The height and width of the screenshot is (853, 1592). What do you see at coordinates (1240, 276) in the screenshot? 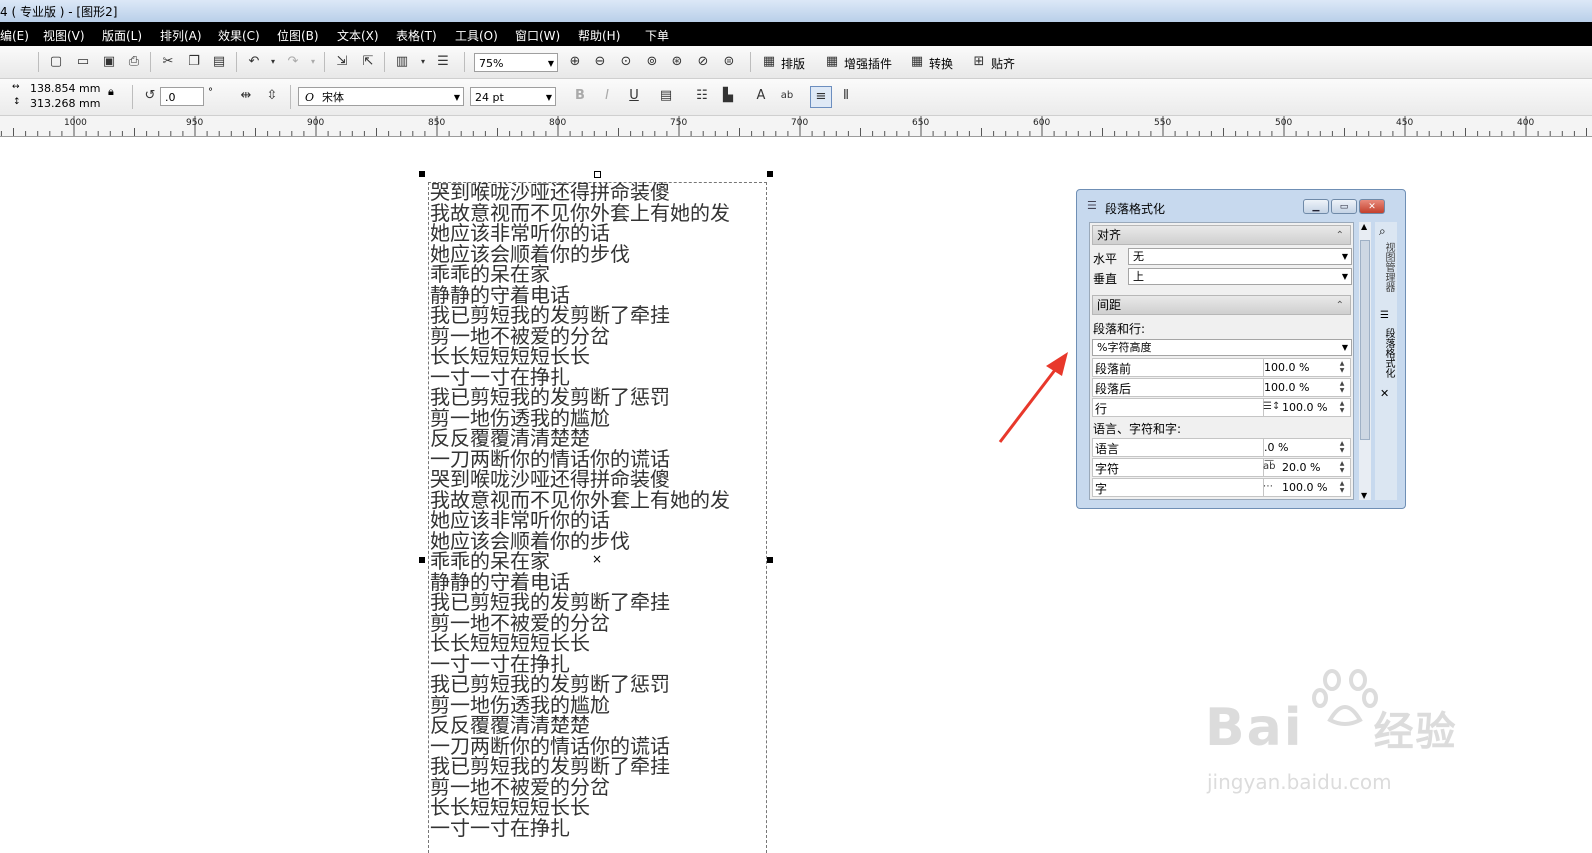
I see `vertical-align-select: 上 ▼` at bounding box center [1240, 276].